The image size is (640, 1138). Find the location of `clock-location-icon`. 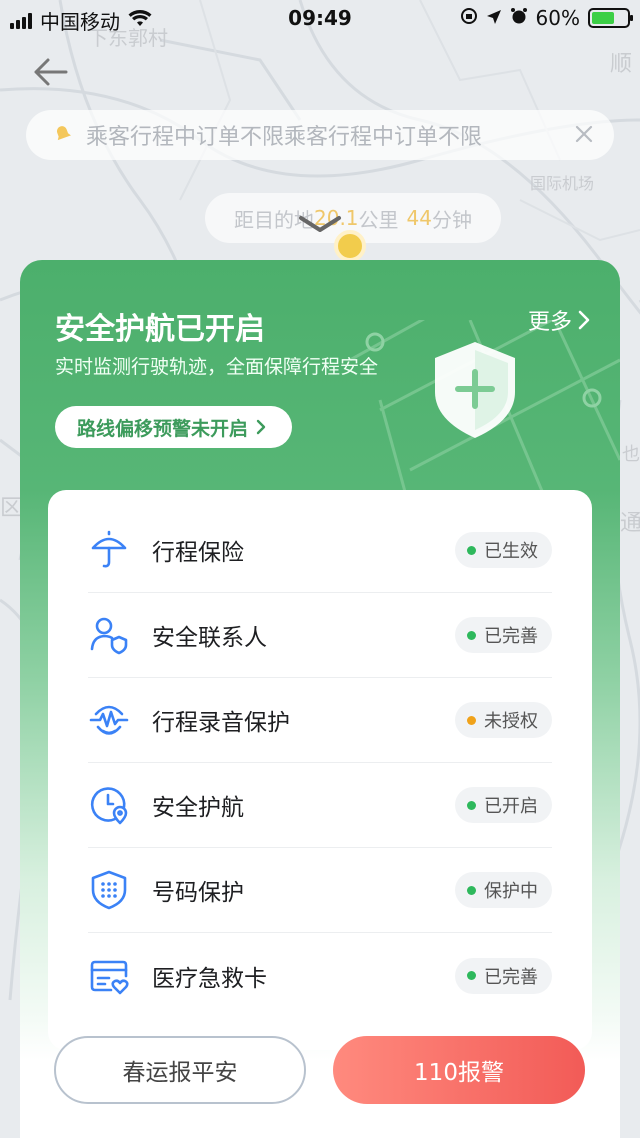

clock-location-icon is located at coordinates (109, 805).